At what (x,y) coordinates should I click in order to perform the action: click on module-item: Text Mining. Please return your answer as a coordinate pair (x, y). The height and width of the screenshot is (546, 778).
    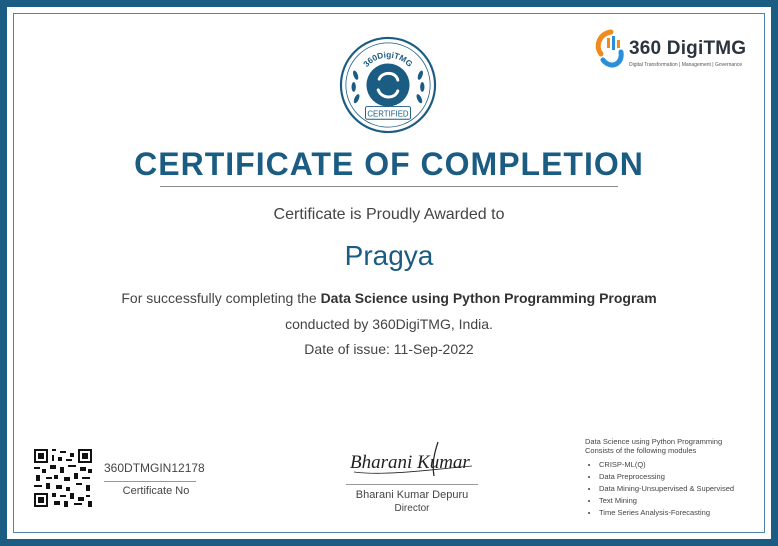
    Looking at the image, I should click on (682, 501).